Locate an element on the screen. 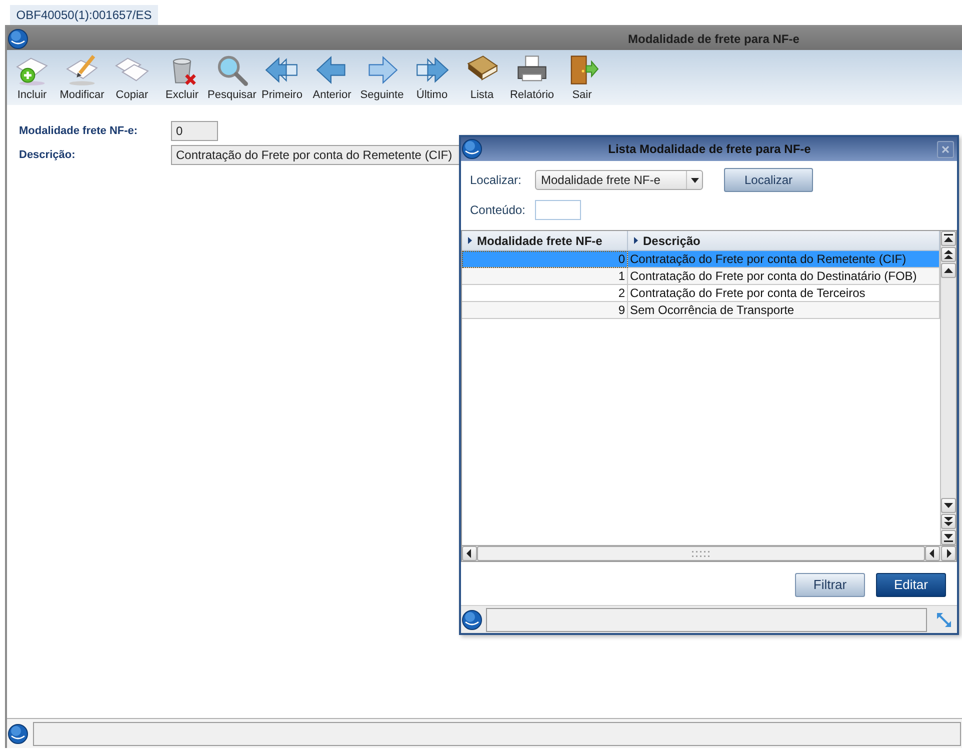 The image size is (962, 753). column-header: Modalidade frete NF-e is located at coordinates (545, 241).